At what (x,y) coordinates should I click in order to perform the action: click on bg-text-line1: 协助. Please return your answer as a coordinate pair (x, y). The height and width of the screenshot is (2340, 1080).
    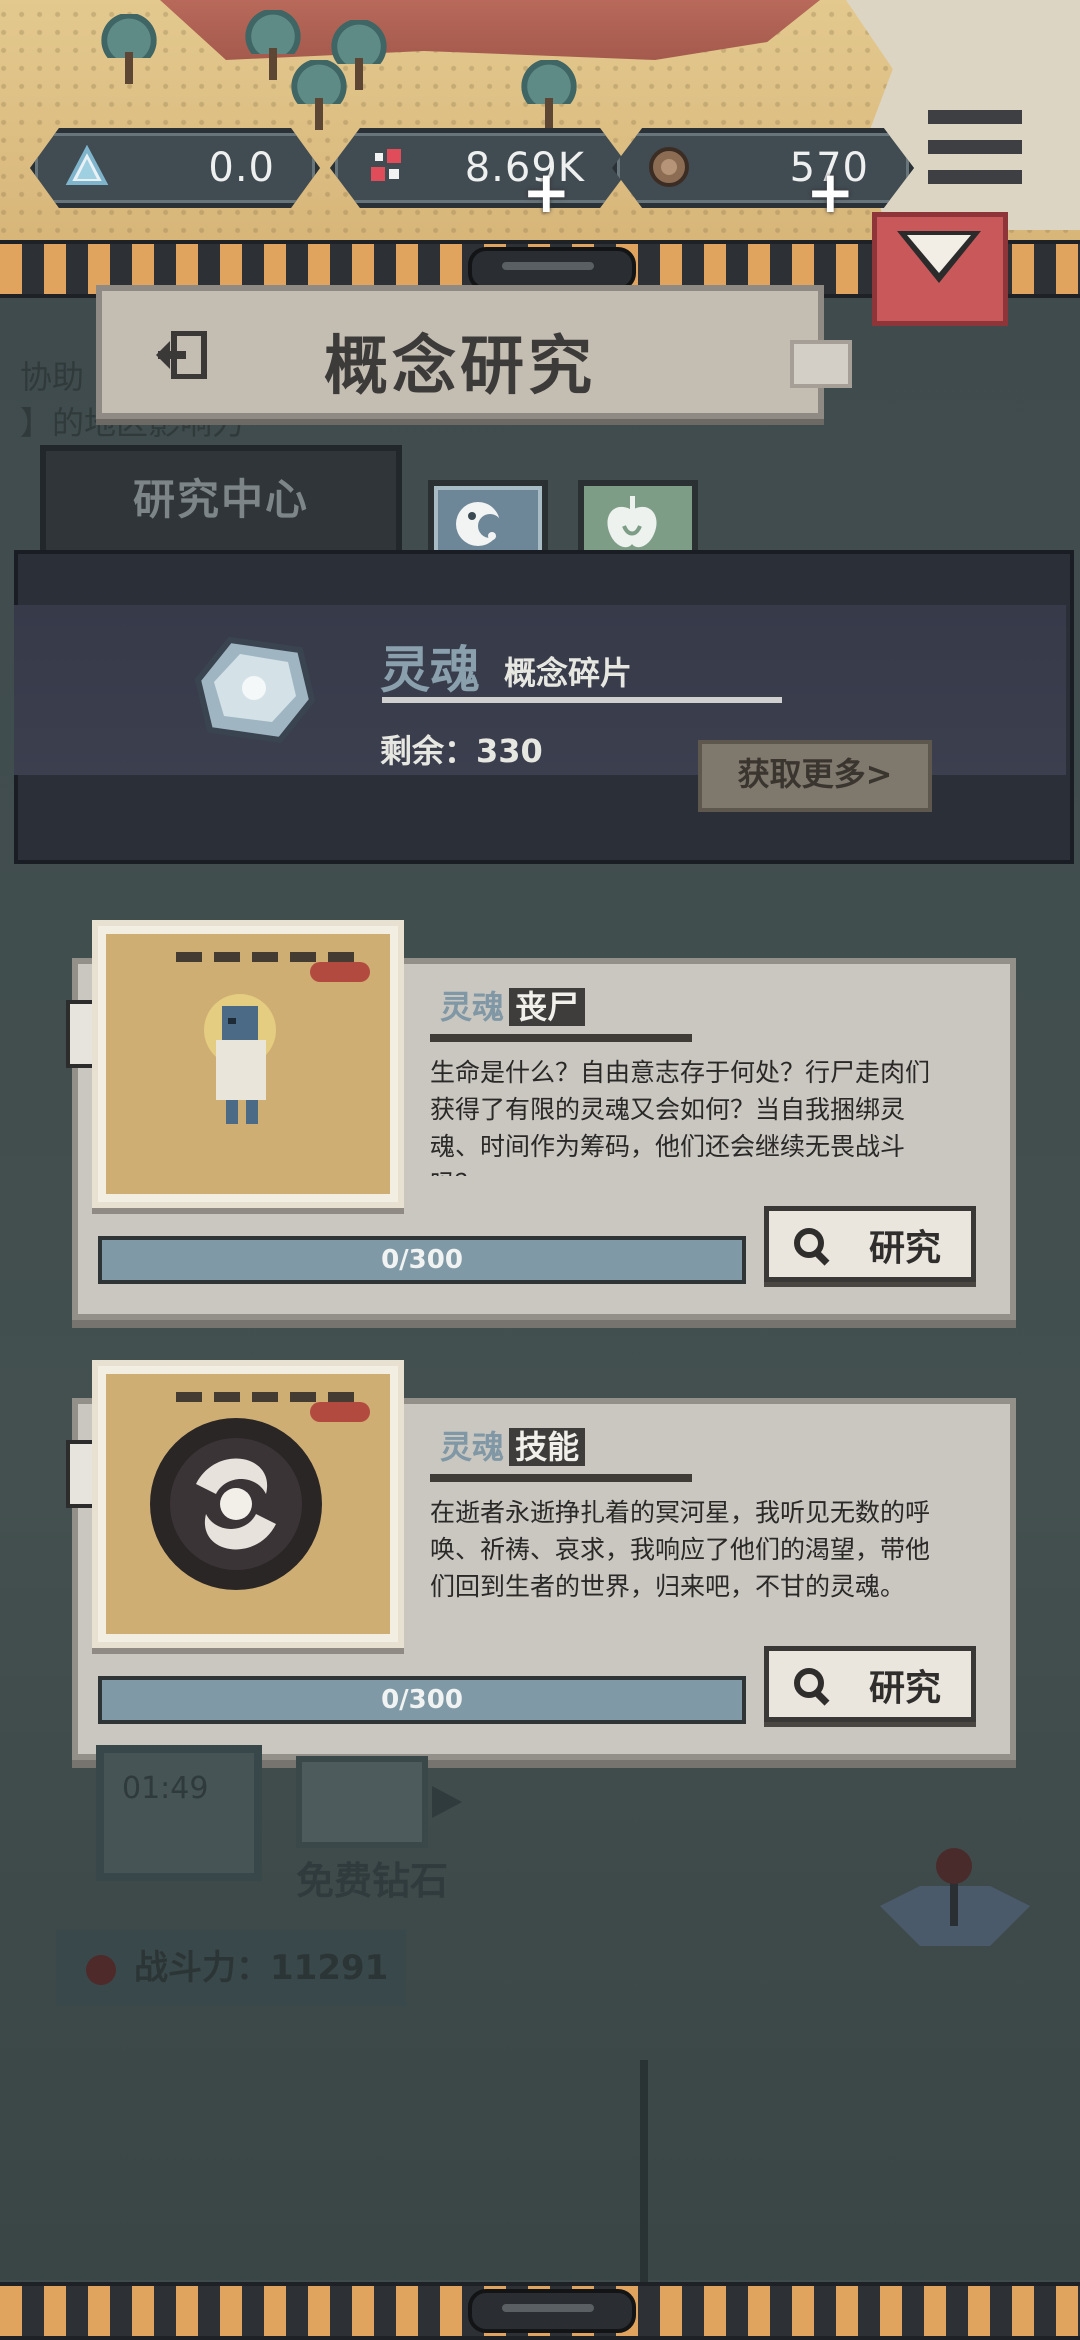
    Looking at the image, I should click on (52, 377).